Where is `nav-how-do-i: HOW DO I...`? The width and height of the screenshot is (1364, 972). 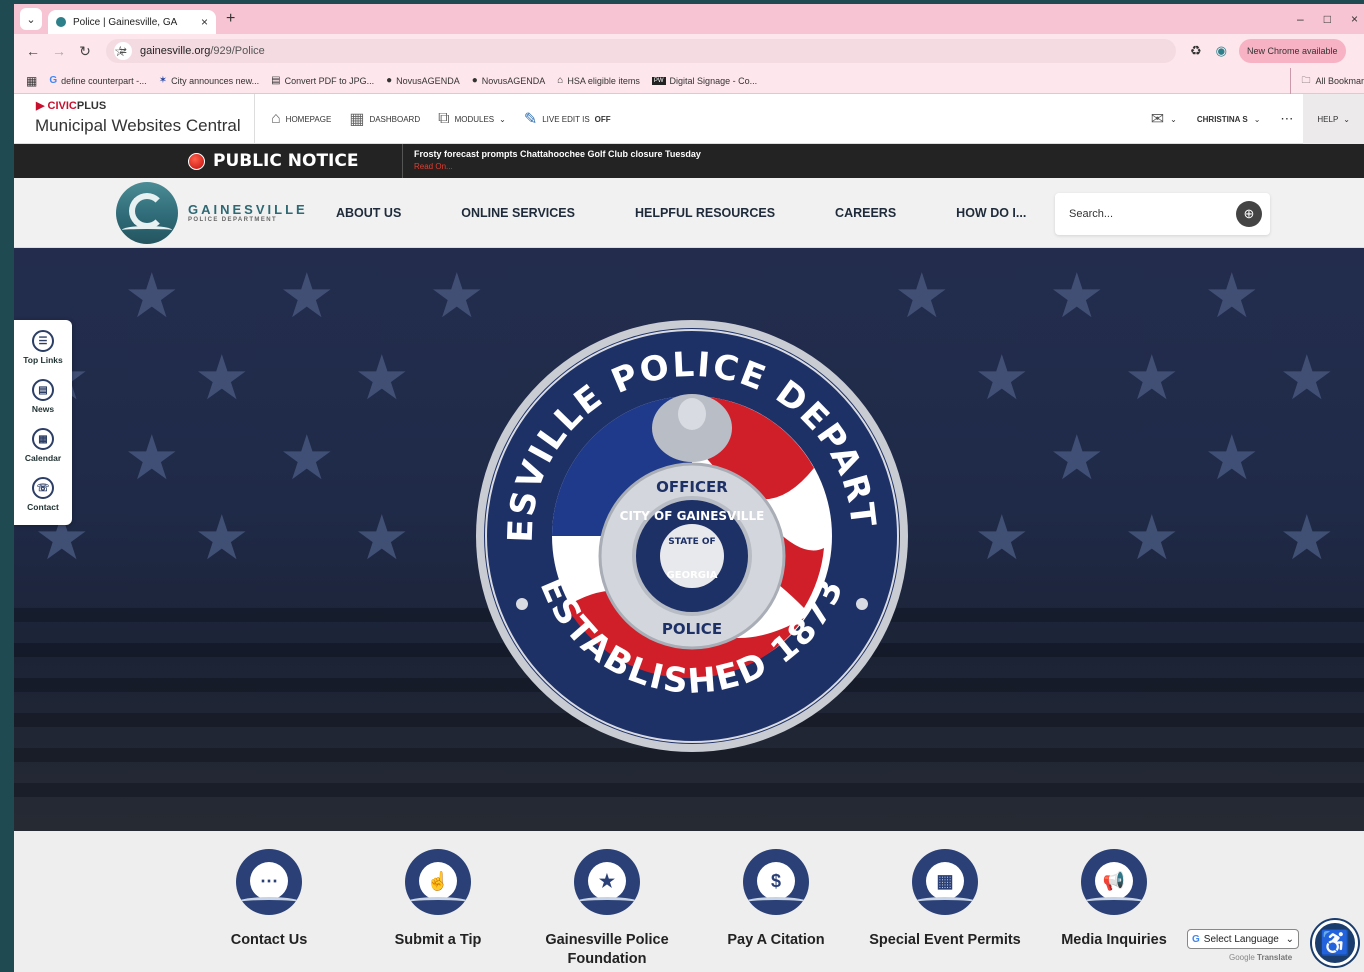
nav-how-do-i: HOW DO I... is located at coordinates (991, 213).